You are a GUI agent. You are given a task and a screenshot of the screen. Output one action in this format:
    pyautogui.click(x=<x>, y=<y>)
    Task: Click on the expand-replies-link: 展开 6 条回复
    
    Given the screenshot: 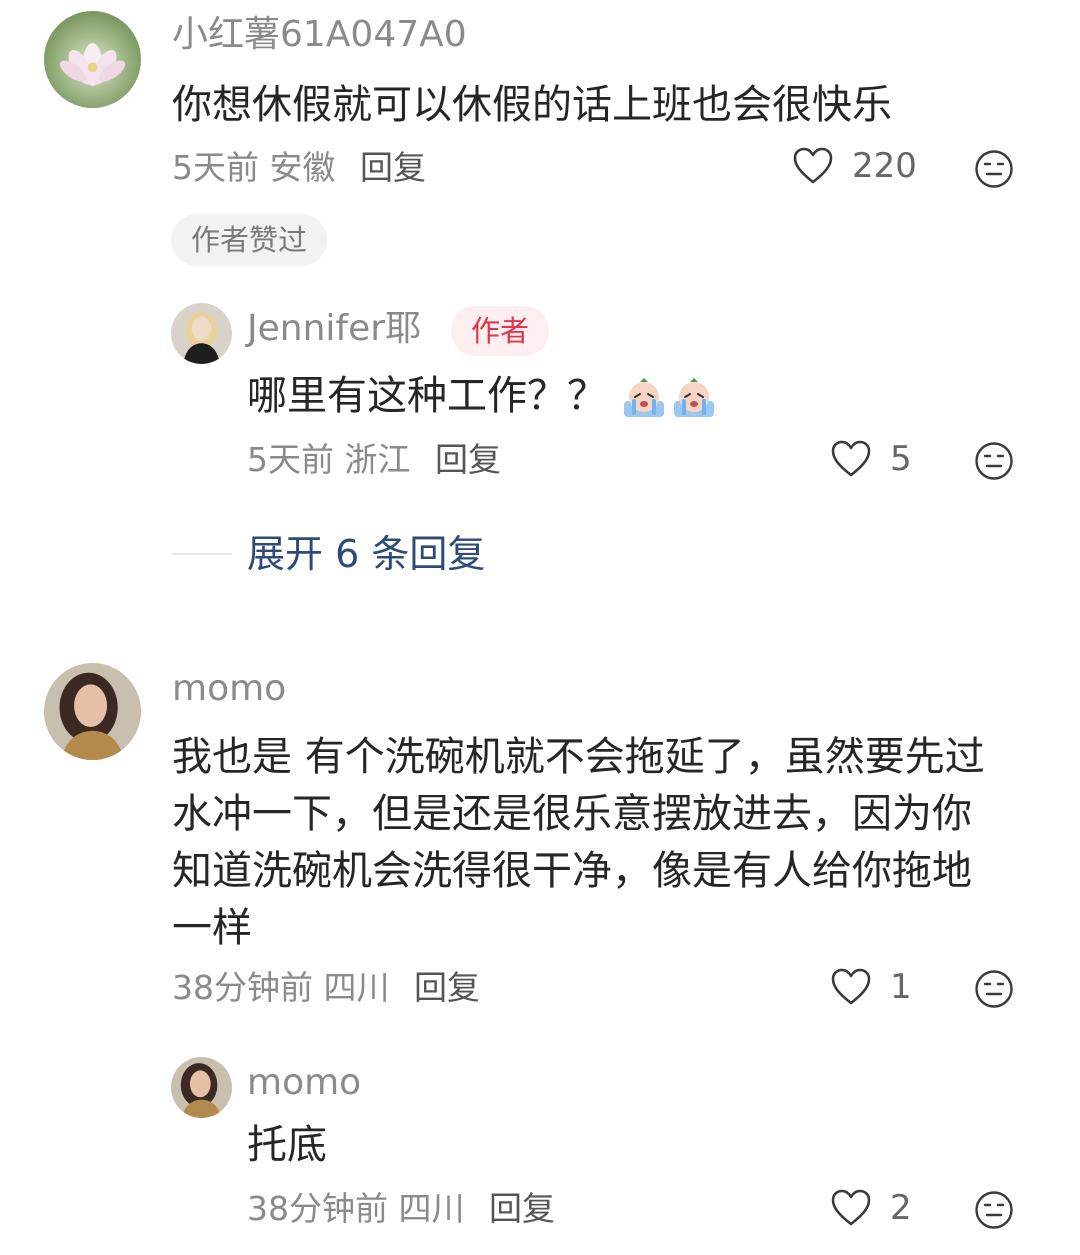 What is the action you would take?
    pyautogui.click(x=366, y=554)
    